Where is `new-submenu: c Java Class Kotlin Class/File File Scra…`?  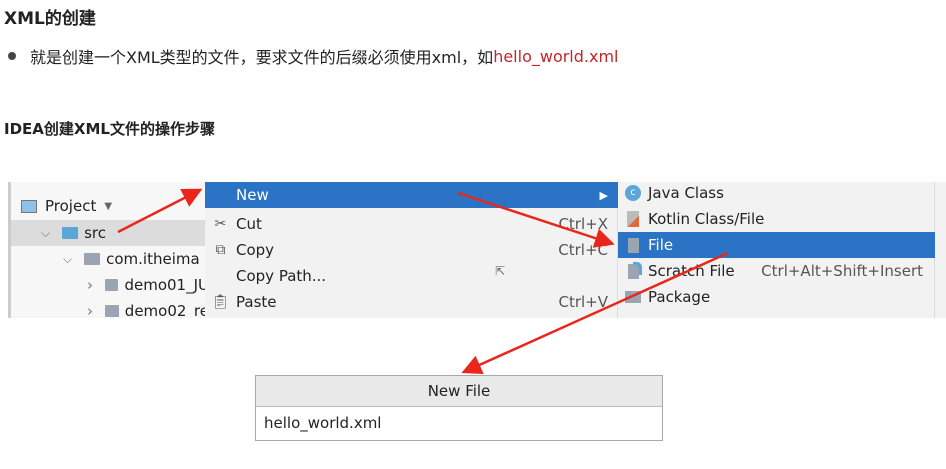 new-submenu: c Java Class Kotlin Class/File File Scra… is located at coordinates (776, 250).